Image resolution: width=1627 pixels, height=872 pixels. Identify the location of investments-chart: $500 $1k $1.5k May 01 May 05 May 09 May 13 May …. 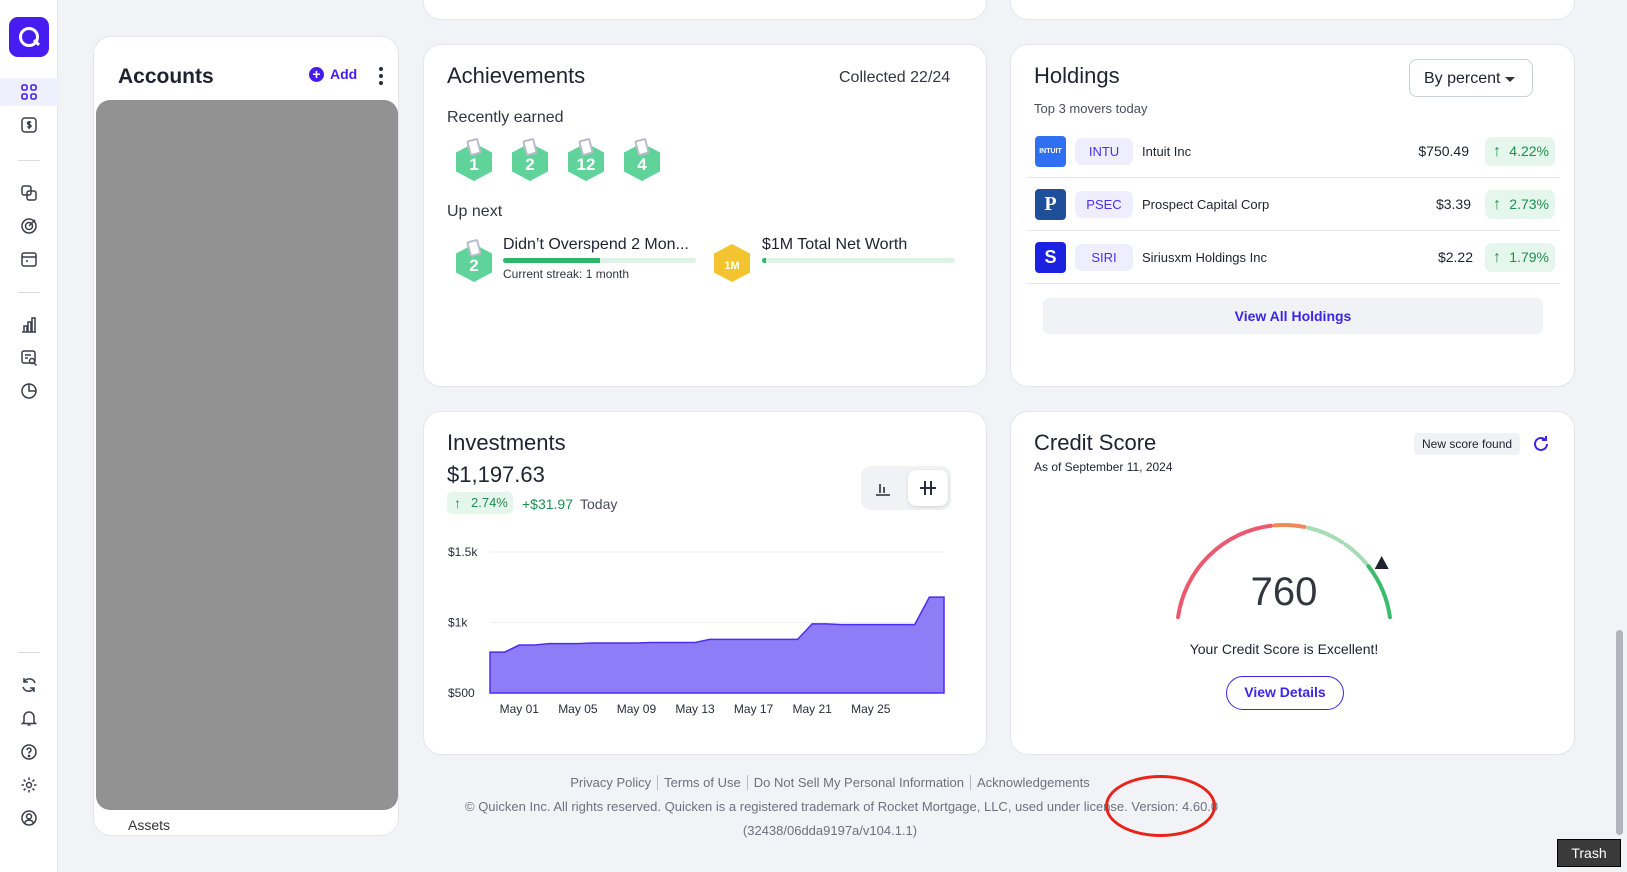
(696, 630).